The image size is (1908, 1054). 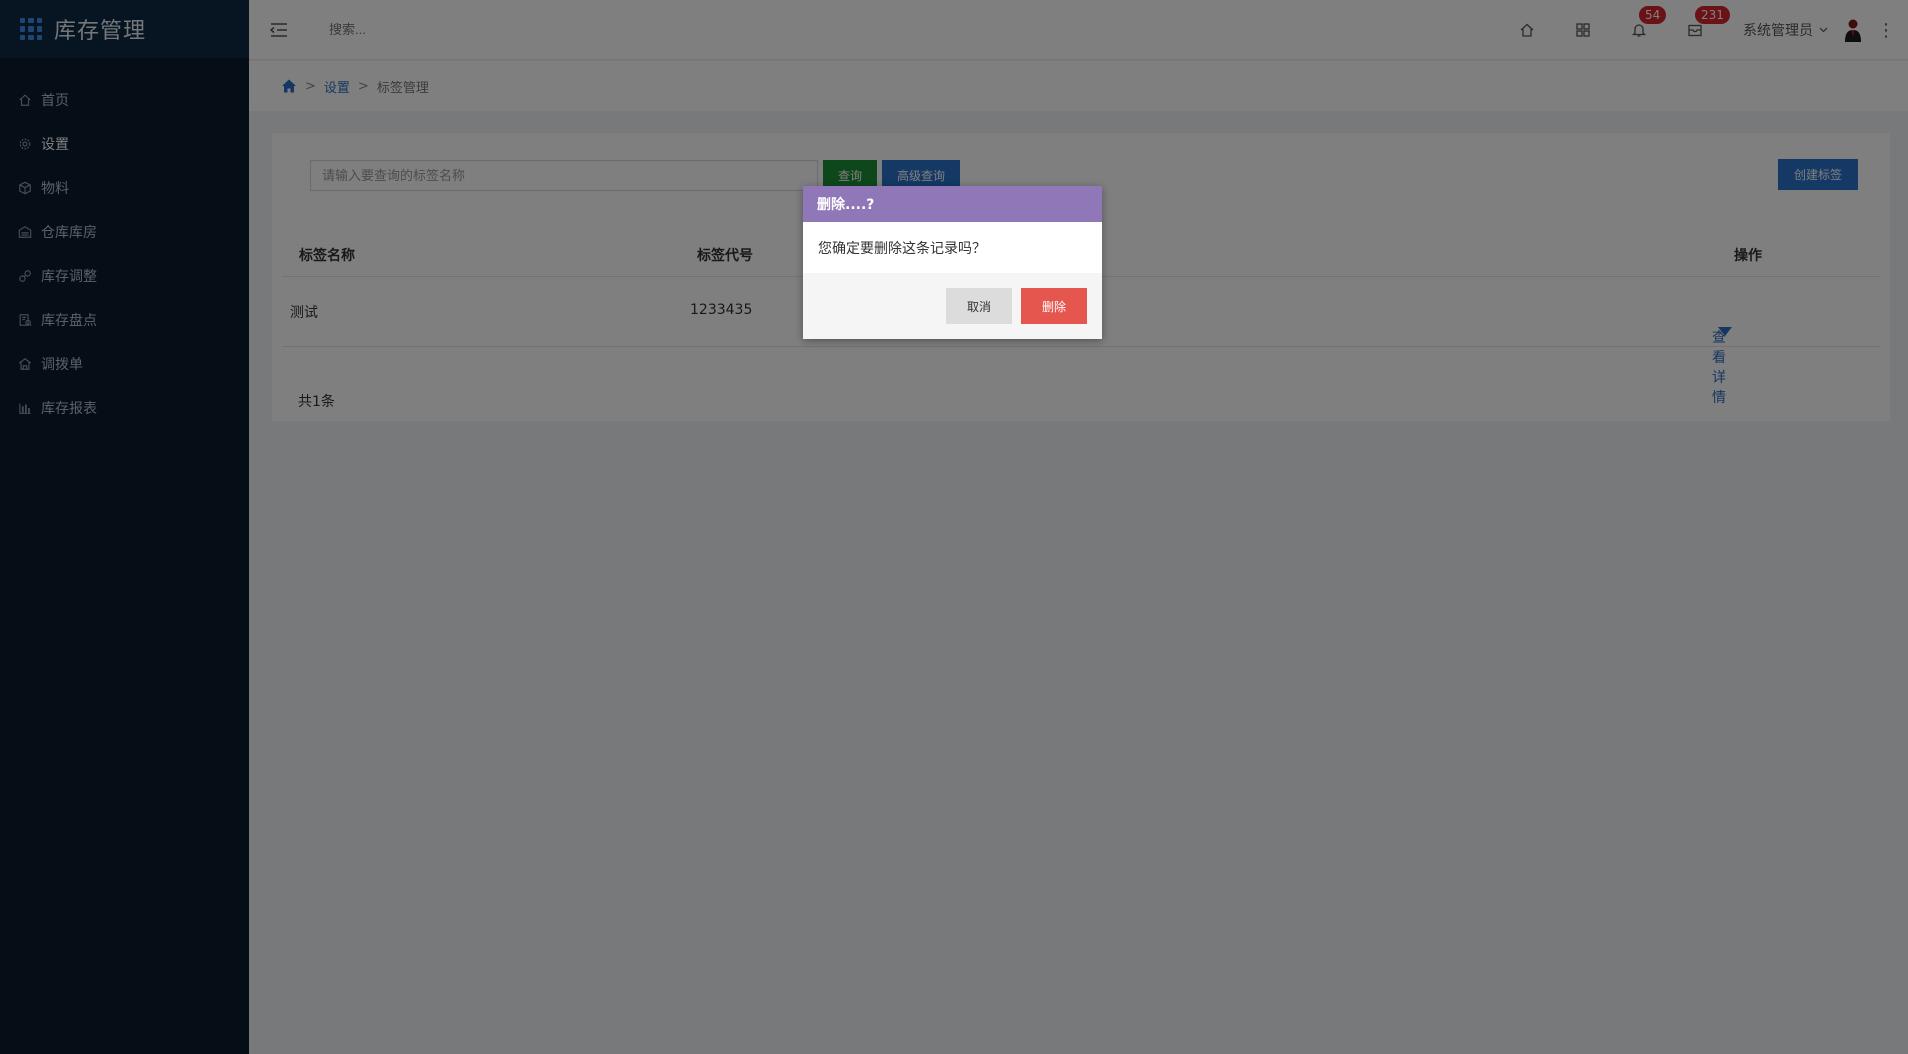 I want to click on delete-confirm-dialog: 删除....? 您确定要删除这条记录吗？ 取消 删除, so click(x=952, y=262).